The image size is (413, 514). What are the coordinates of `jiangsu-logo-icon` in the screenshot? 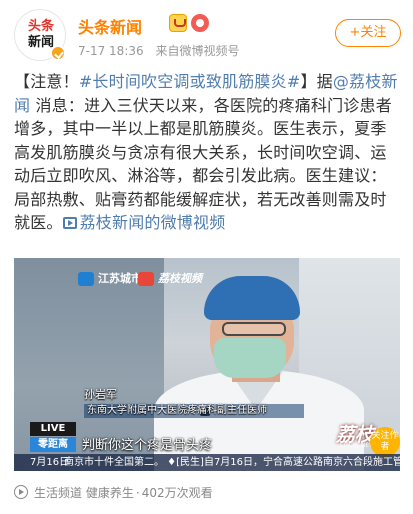 It's located at (86, 279).